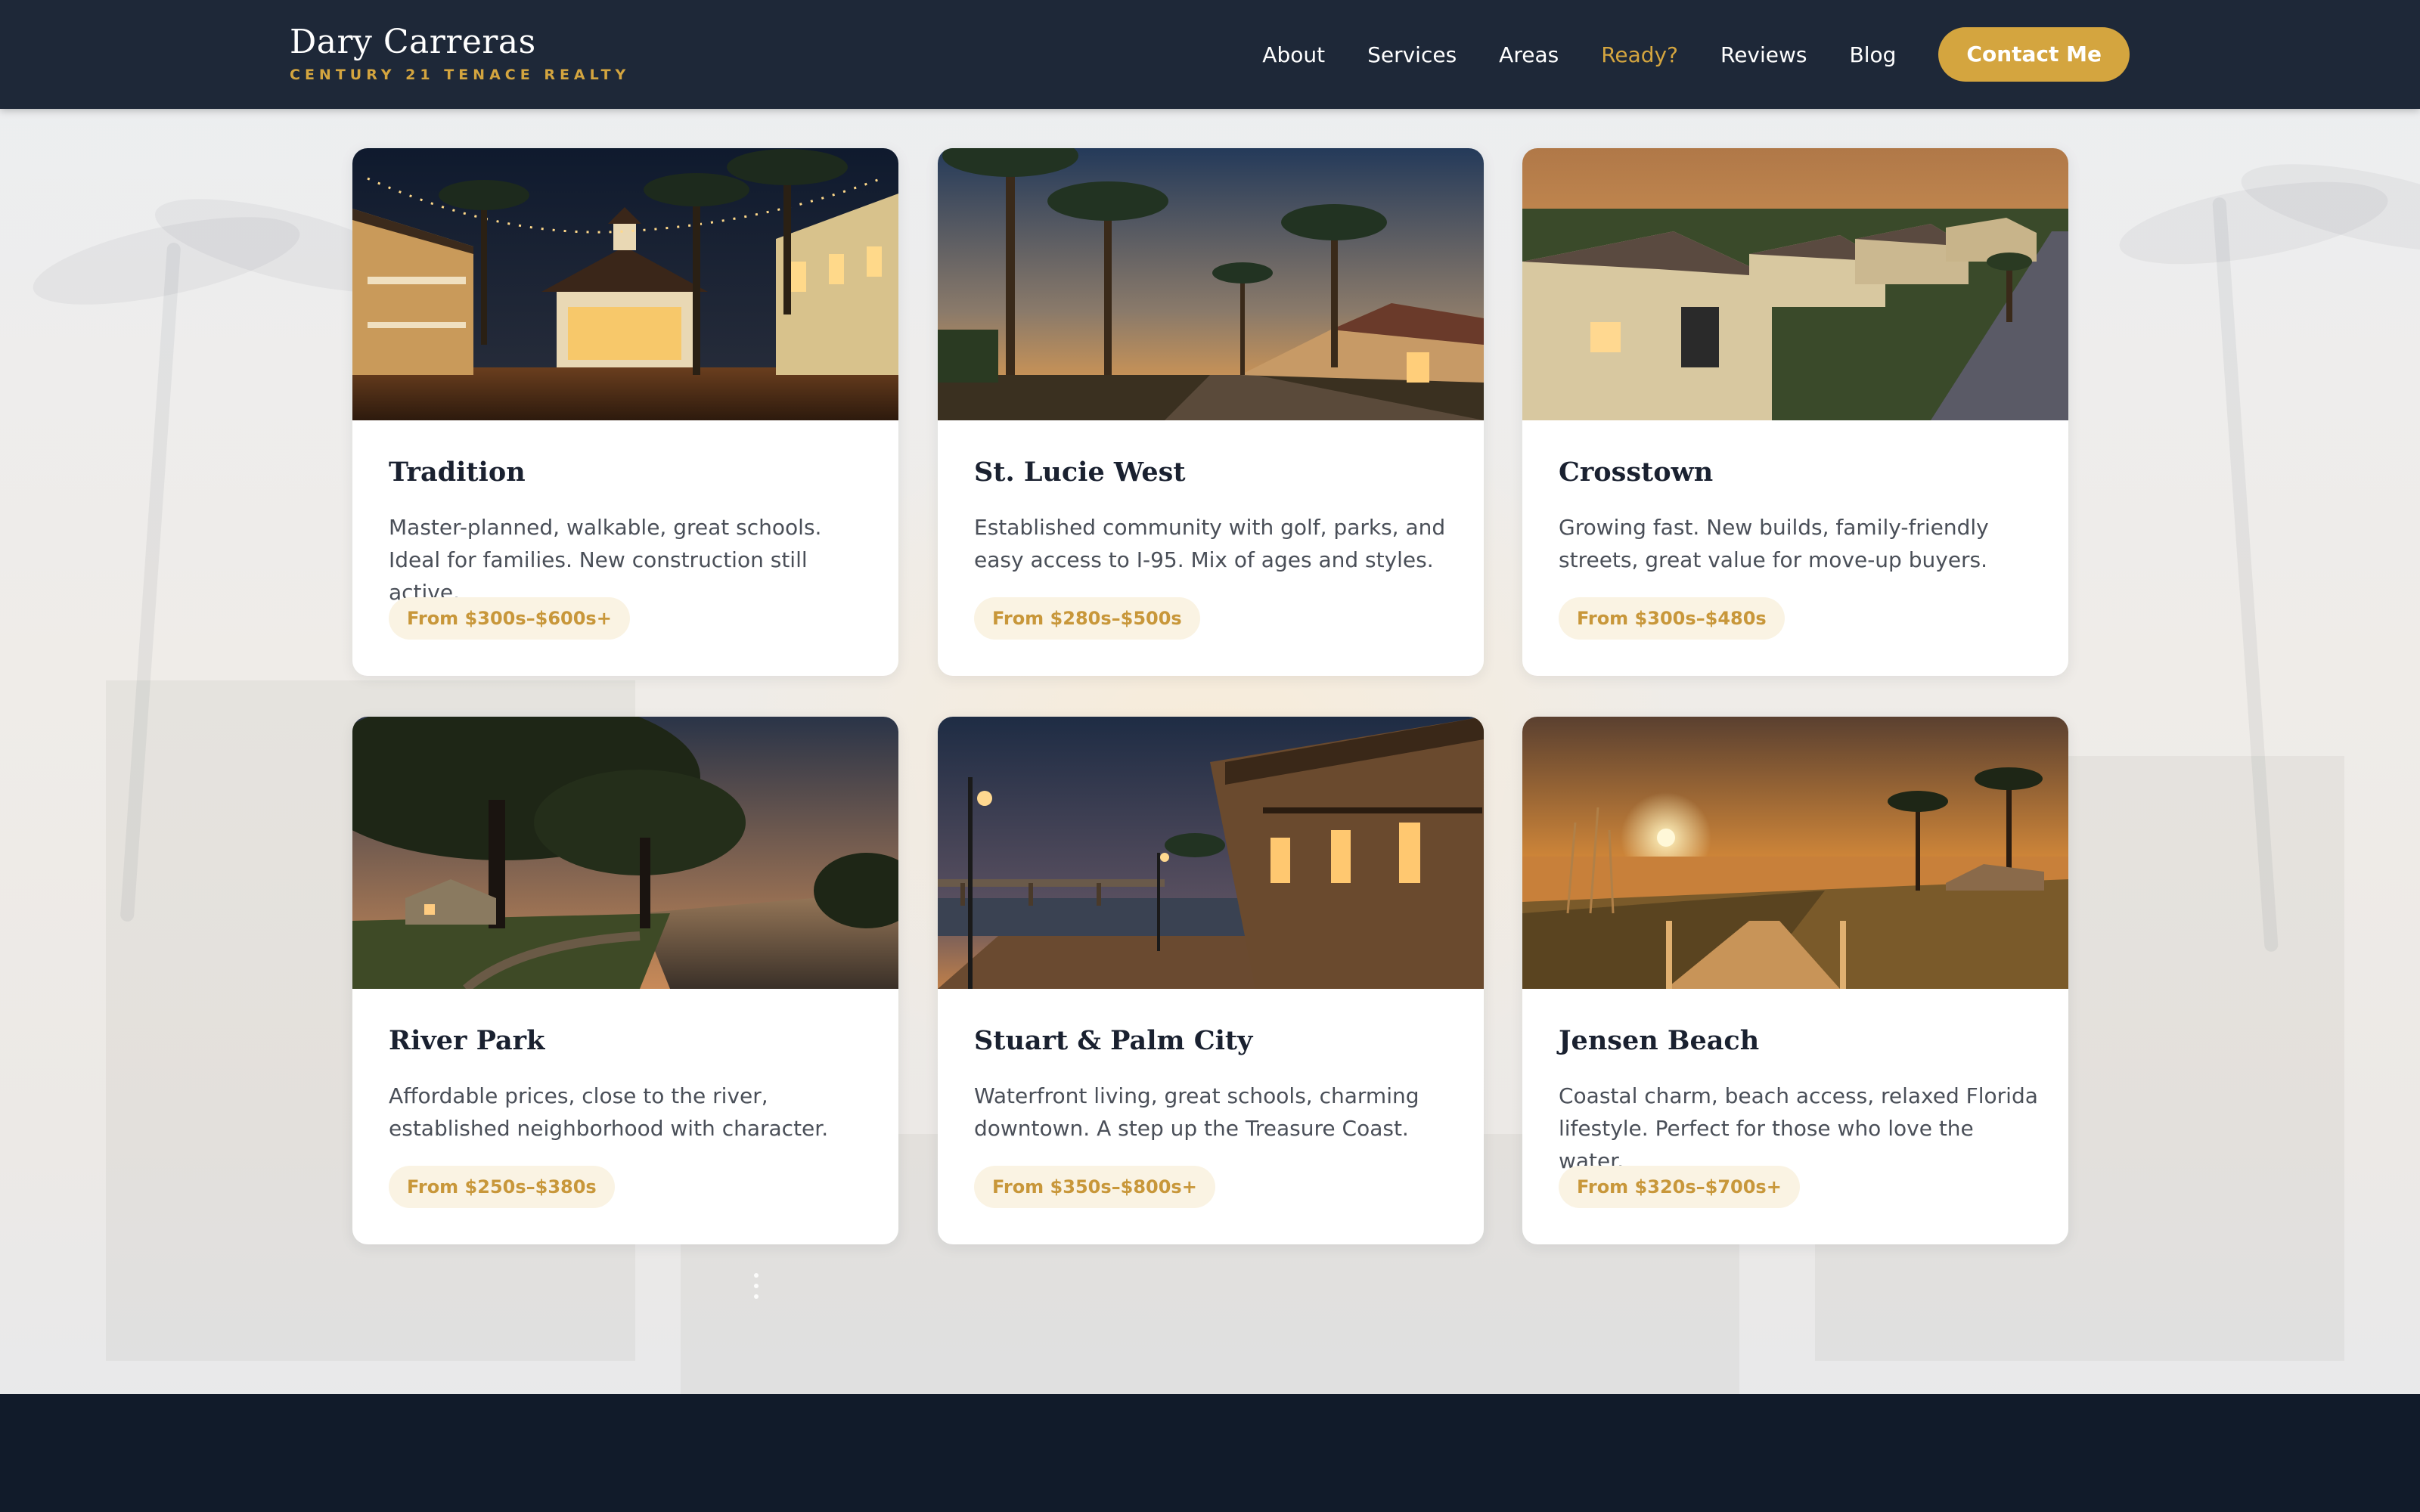 Image resolution: width=2420 pixels, height=1512 pixels. Describe the element at coordinates (1211, 284) in the screenshot. I see `area-photo-palm-street` at that location.